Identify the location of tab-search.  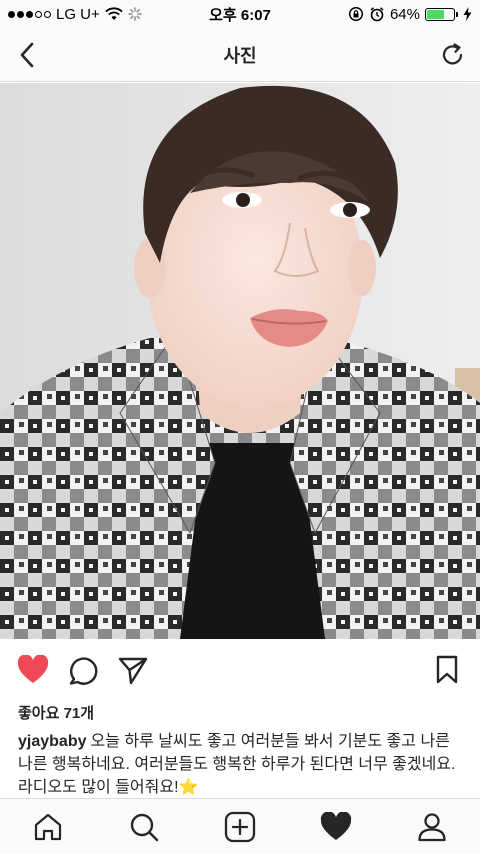
(144, 827).